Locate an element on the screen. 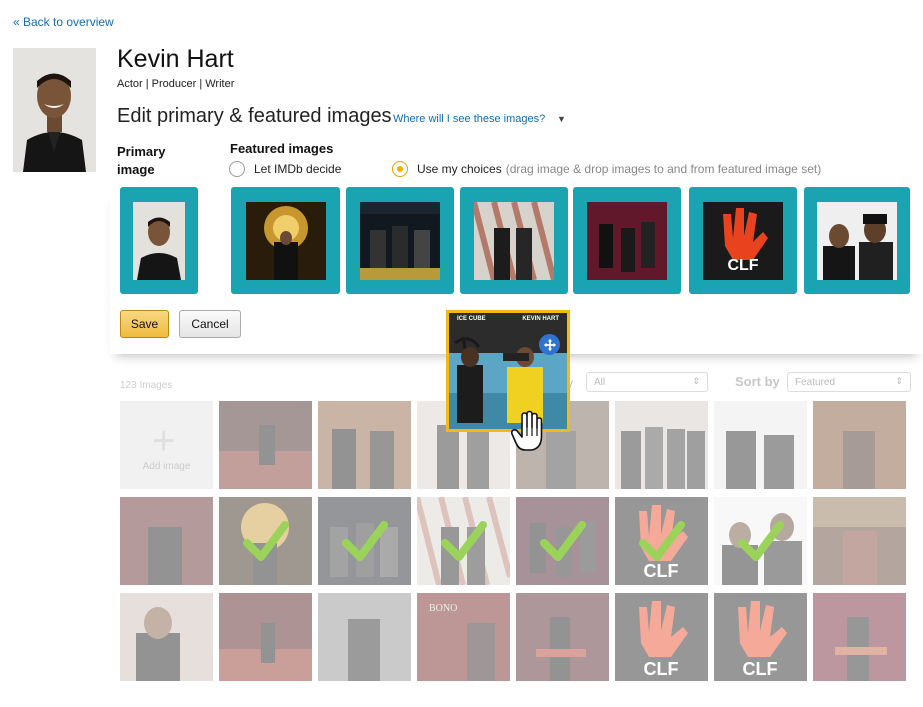  gallery-image-featured: CLF is located at coordinates (661, 541).